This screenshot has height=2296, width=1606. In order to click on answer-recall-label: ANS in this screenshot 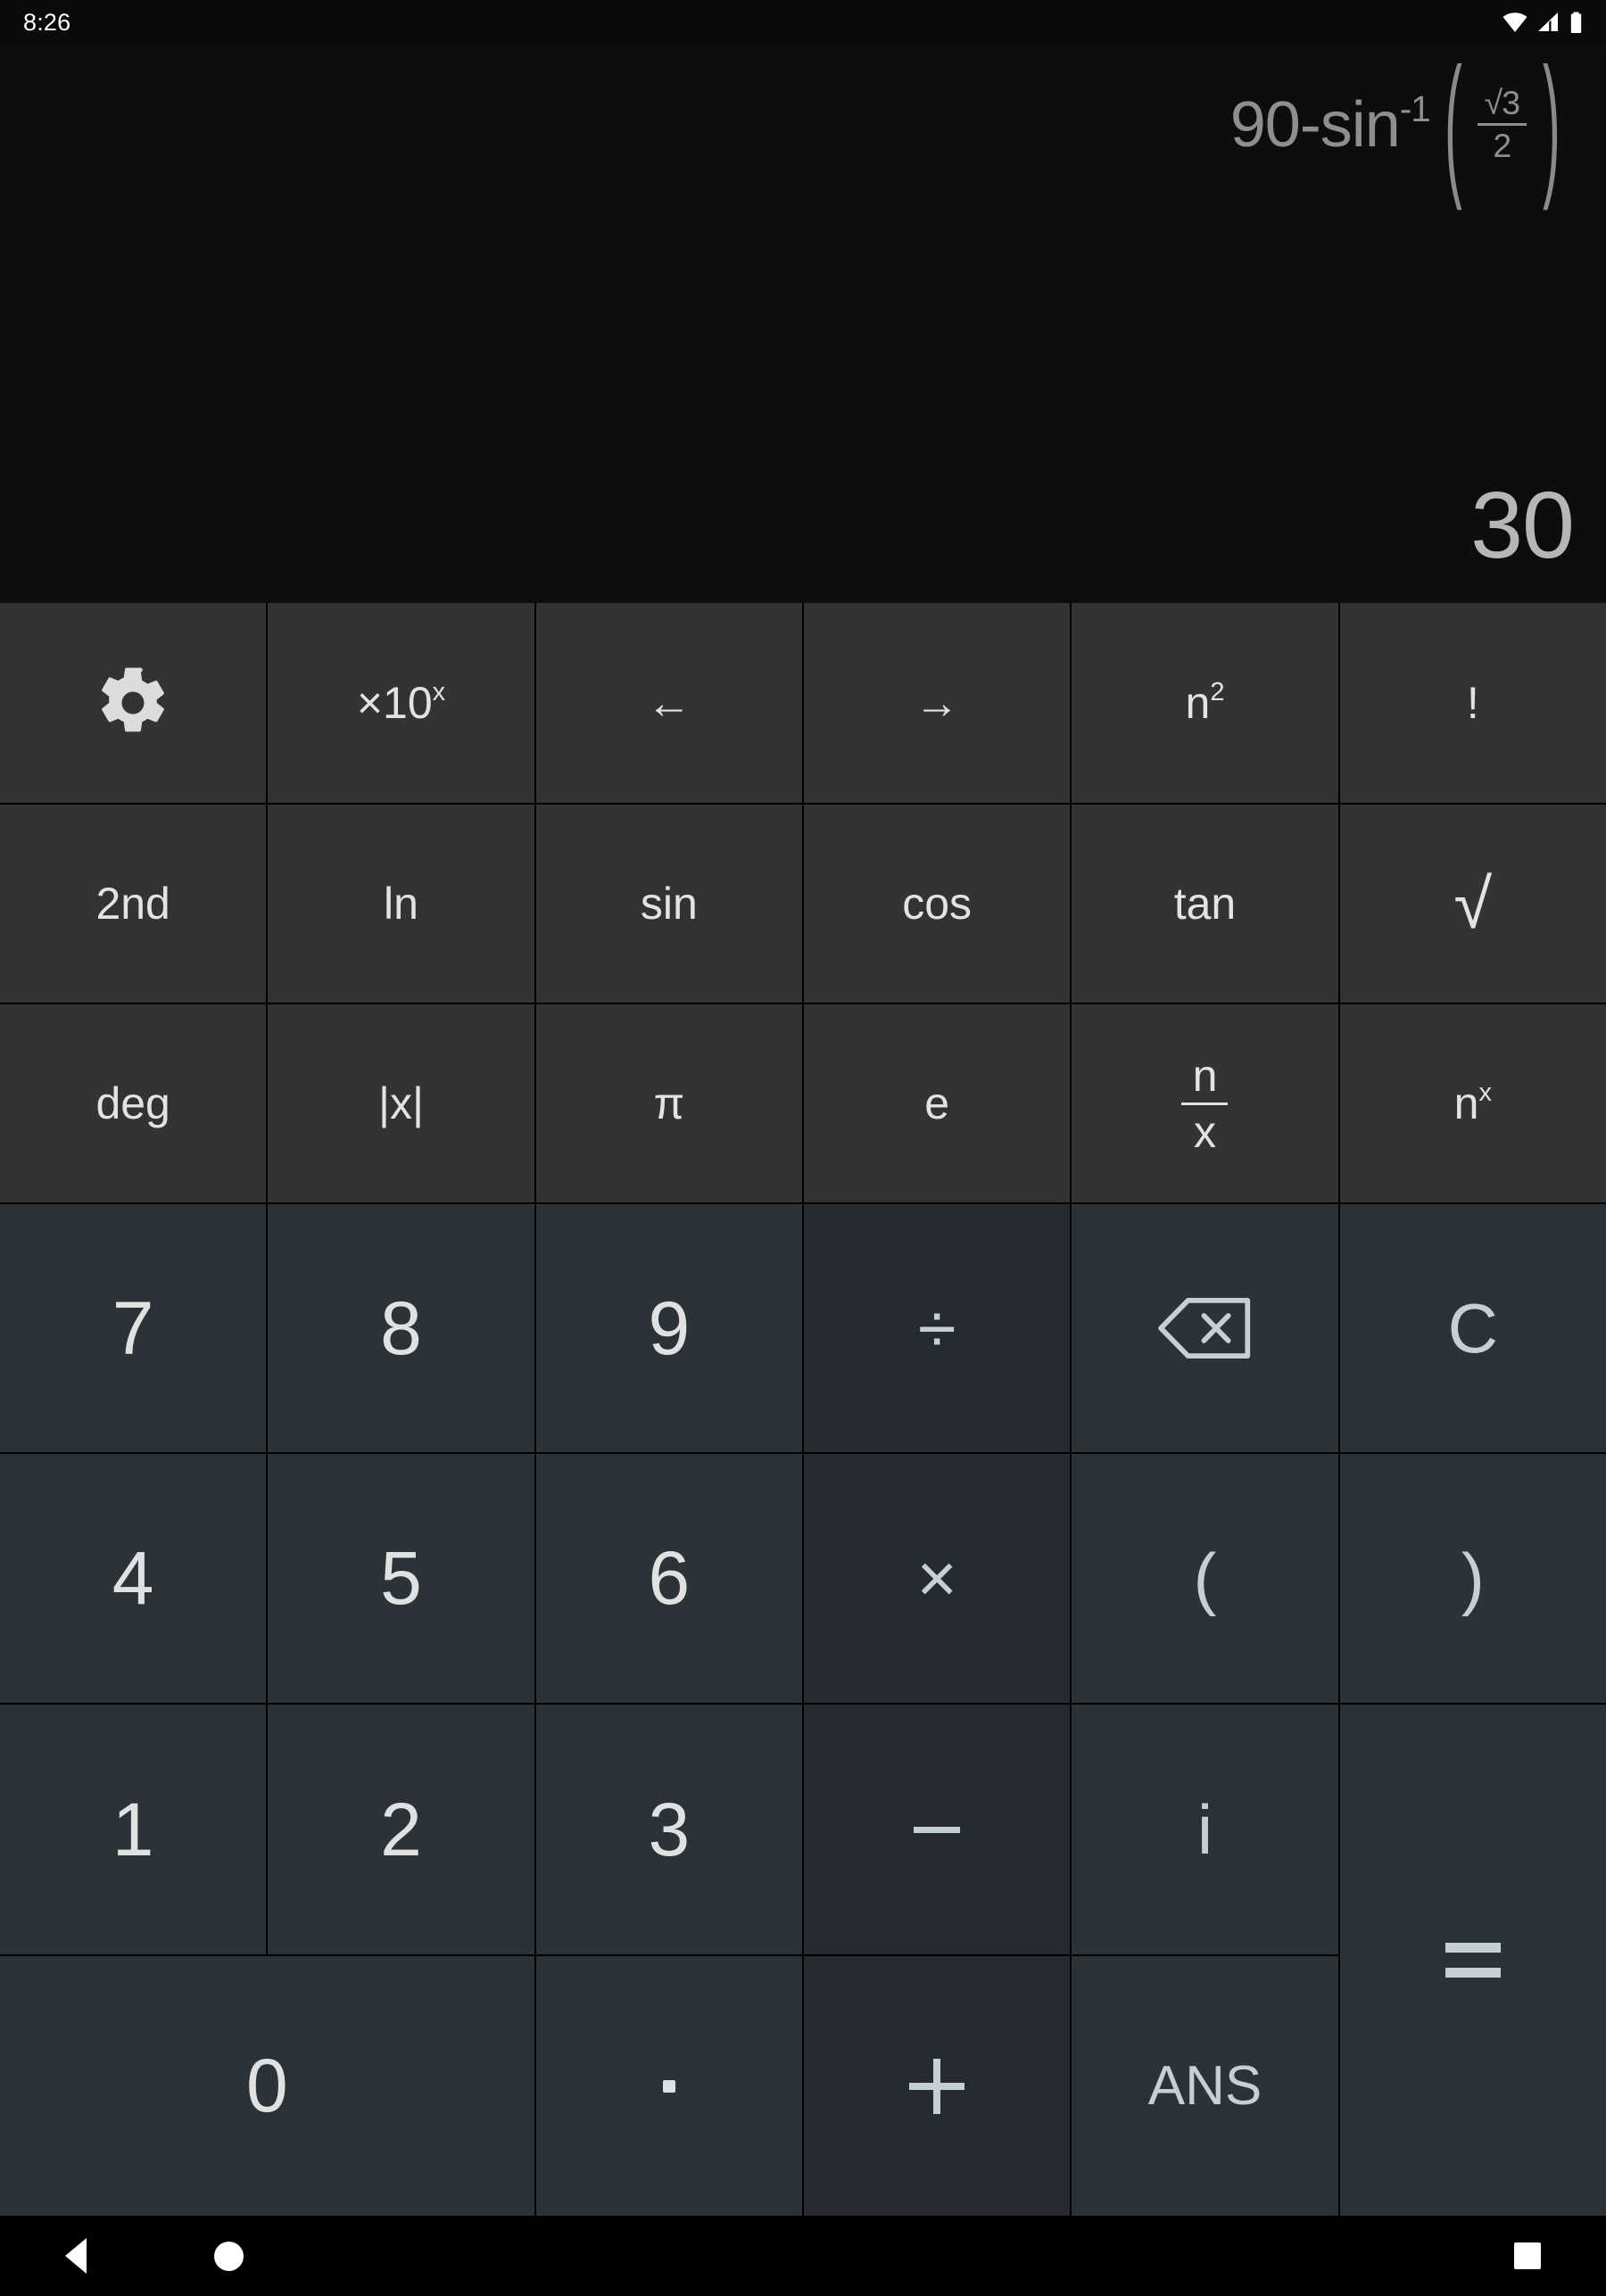, I will do `click(1204, 2086)`.